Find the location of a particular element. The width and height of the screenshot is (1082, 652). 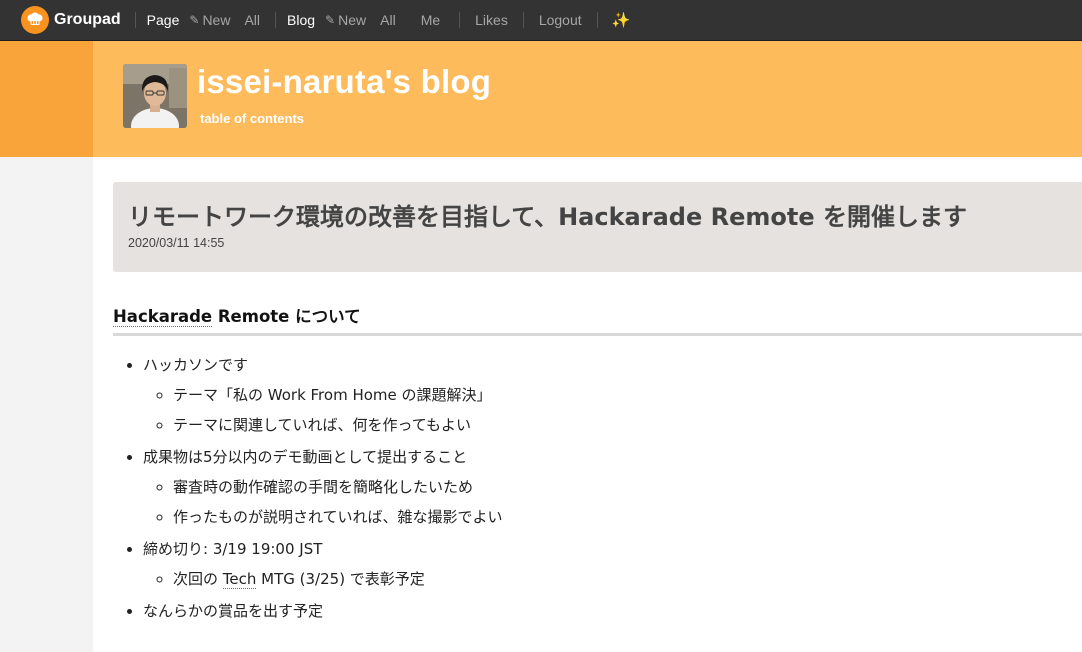

sub-bullet-list: 次回の Tech MTG (3/25) で表彰予定 is located at coordinates (578, 579).